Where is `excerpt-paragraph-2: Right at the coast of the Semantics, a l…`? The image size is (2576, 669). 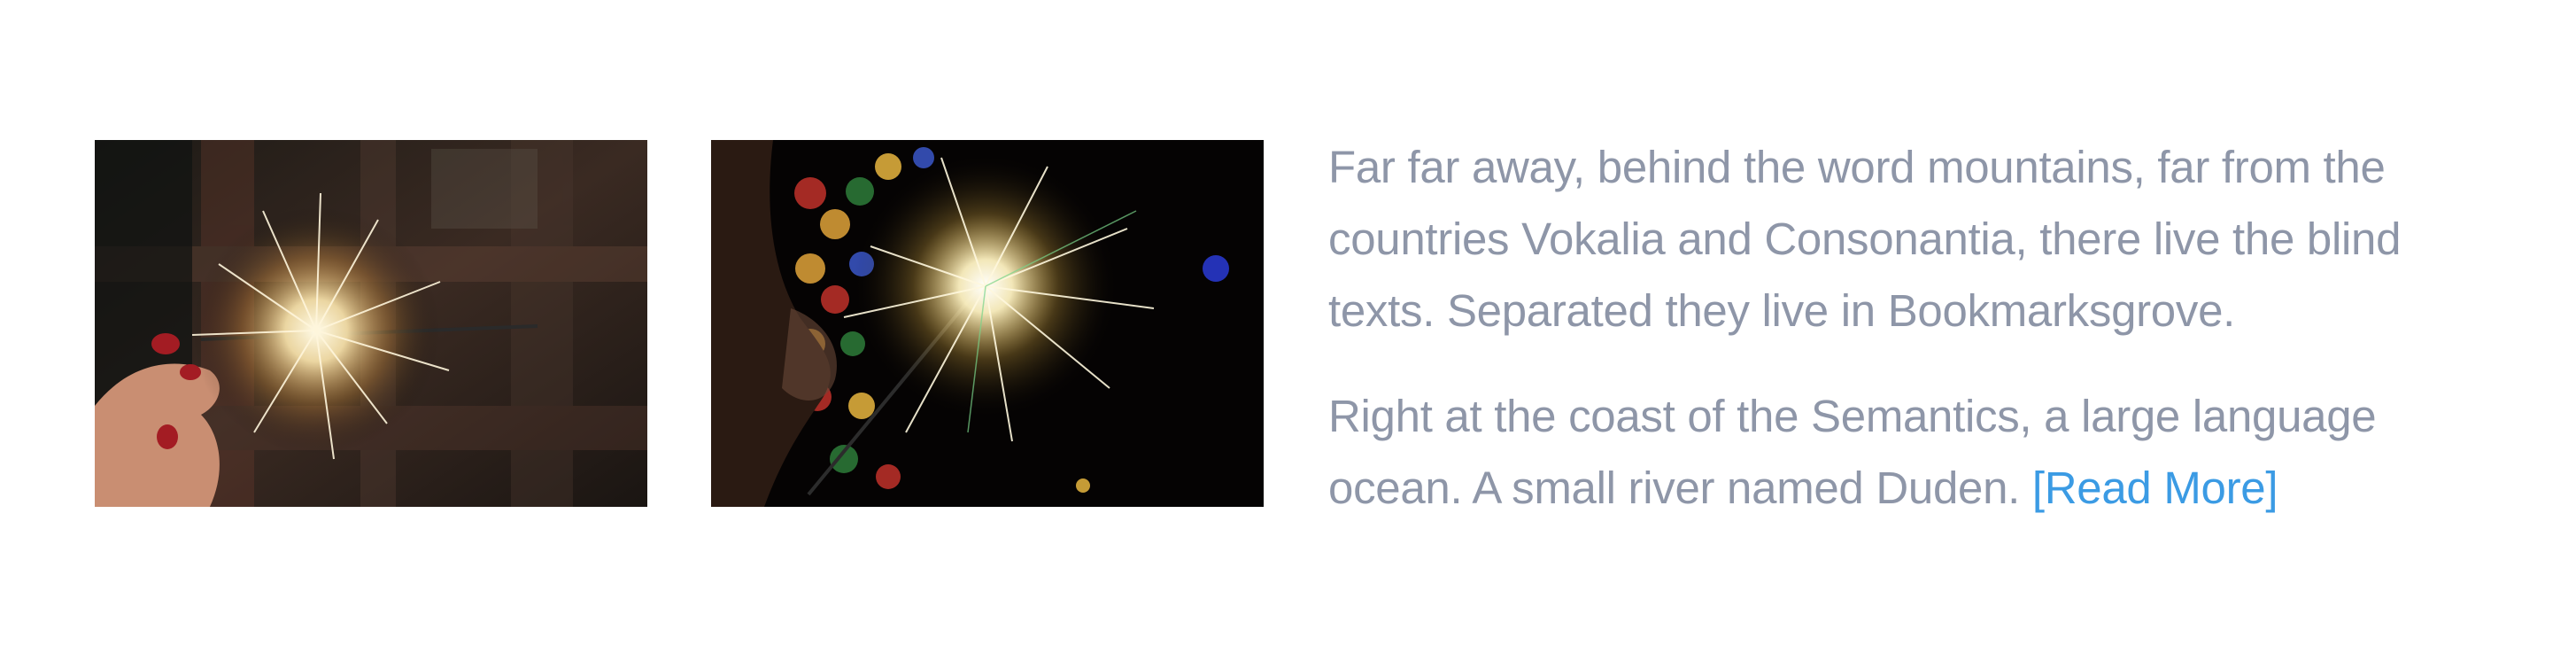 excerpt-paragraph-2: Right at the coast of the Semantics, a l… is located at coordinates (1912, 452).